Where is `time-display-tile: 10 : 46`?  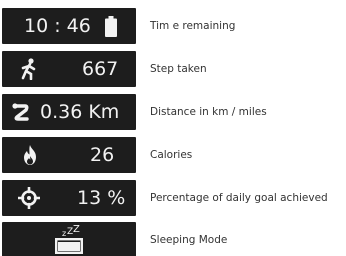
time-display-tile: 10 : 46 is located at coordinates (69, 26).